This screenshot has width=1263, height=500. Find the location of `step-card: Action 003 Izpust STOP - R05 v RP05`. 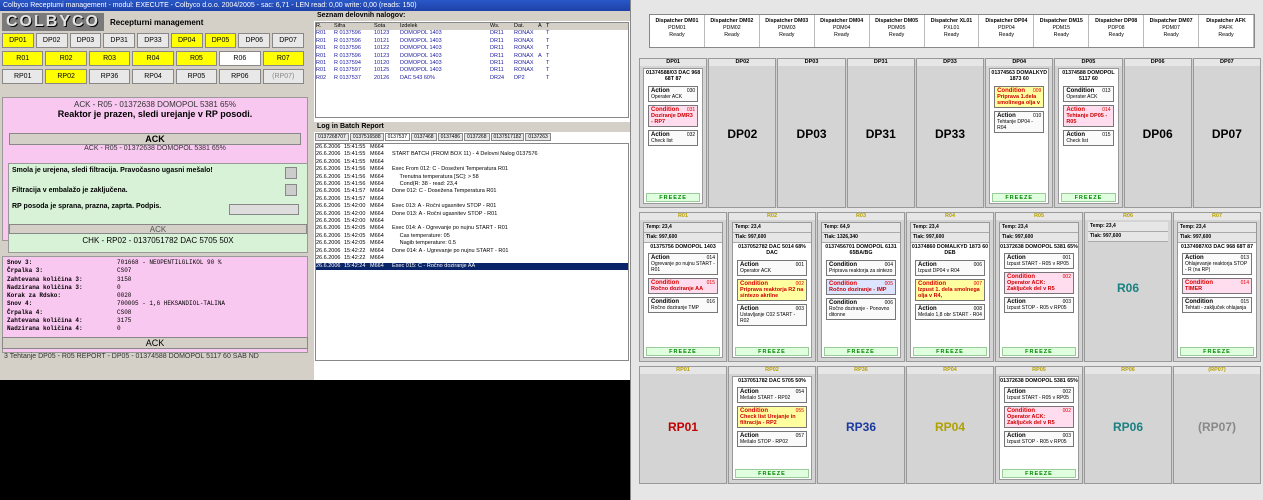

step-card: Action 003 Izpust STOP - R05 v RP05 is located at coordinates (1039, 439).